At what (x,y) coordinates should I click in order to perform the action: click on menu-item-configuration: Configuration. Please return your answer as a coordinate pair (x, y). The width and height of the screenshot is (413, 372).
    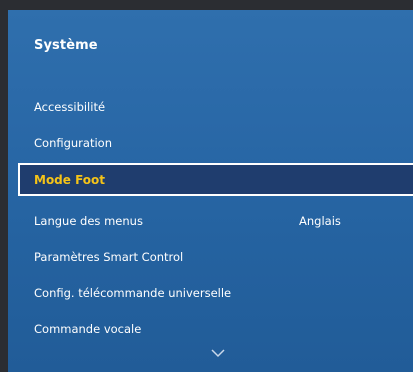
    Looking at the image, I should click on (73, 143).